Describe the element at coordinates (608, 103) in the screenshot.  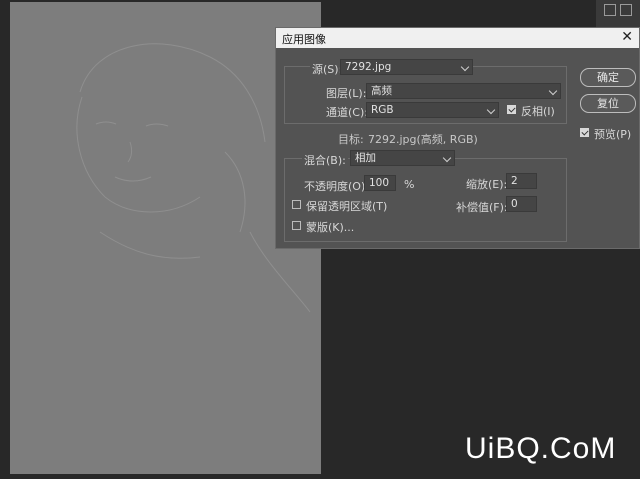
I see `reset-button: 复位` at that location.